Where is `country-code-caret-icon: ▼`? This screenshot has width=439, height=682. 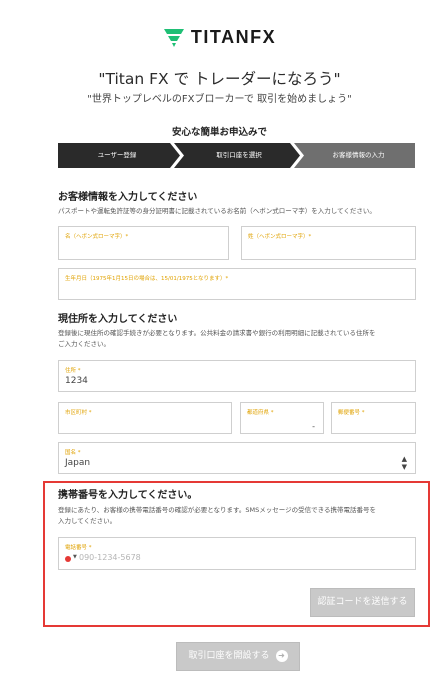
country-code-caret-icon: ▼ is located at coordinates (75, 557).